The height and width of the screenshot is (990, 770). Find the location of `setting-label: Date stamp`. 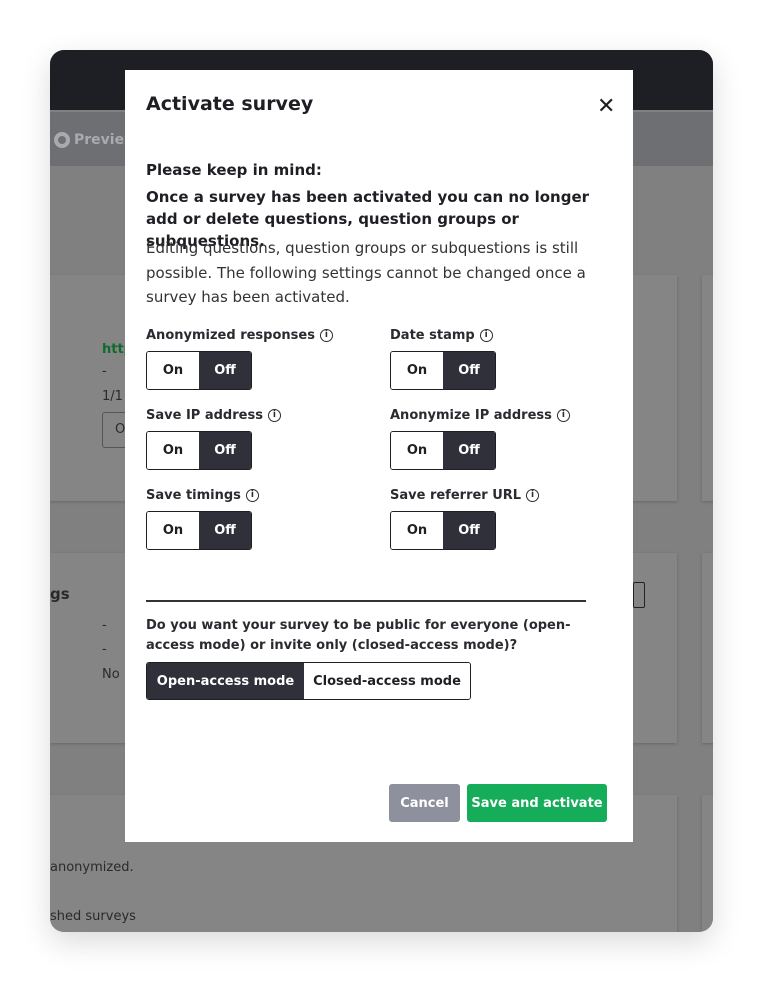

setting-label: Date stamp is located at coordinates (432, 335).